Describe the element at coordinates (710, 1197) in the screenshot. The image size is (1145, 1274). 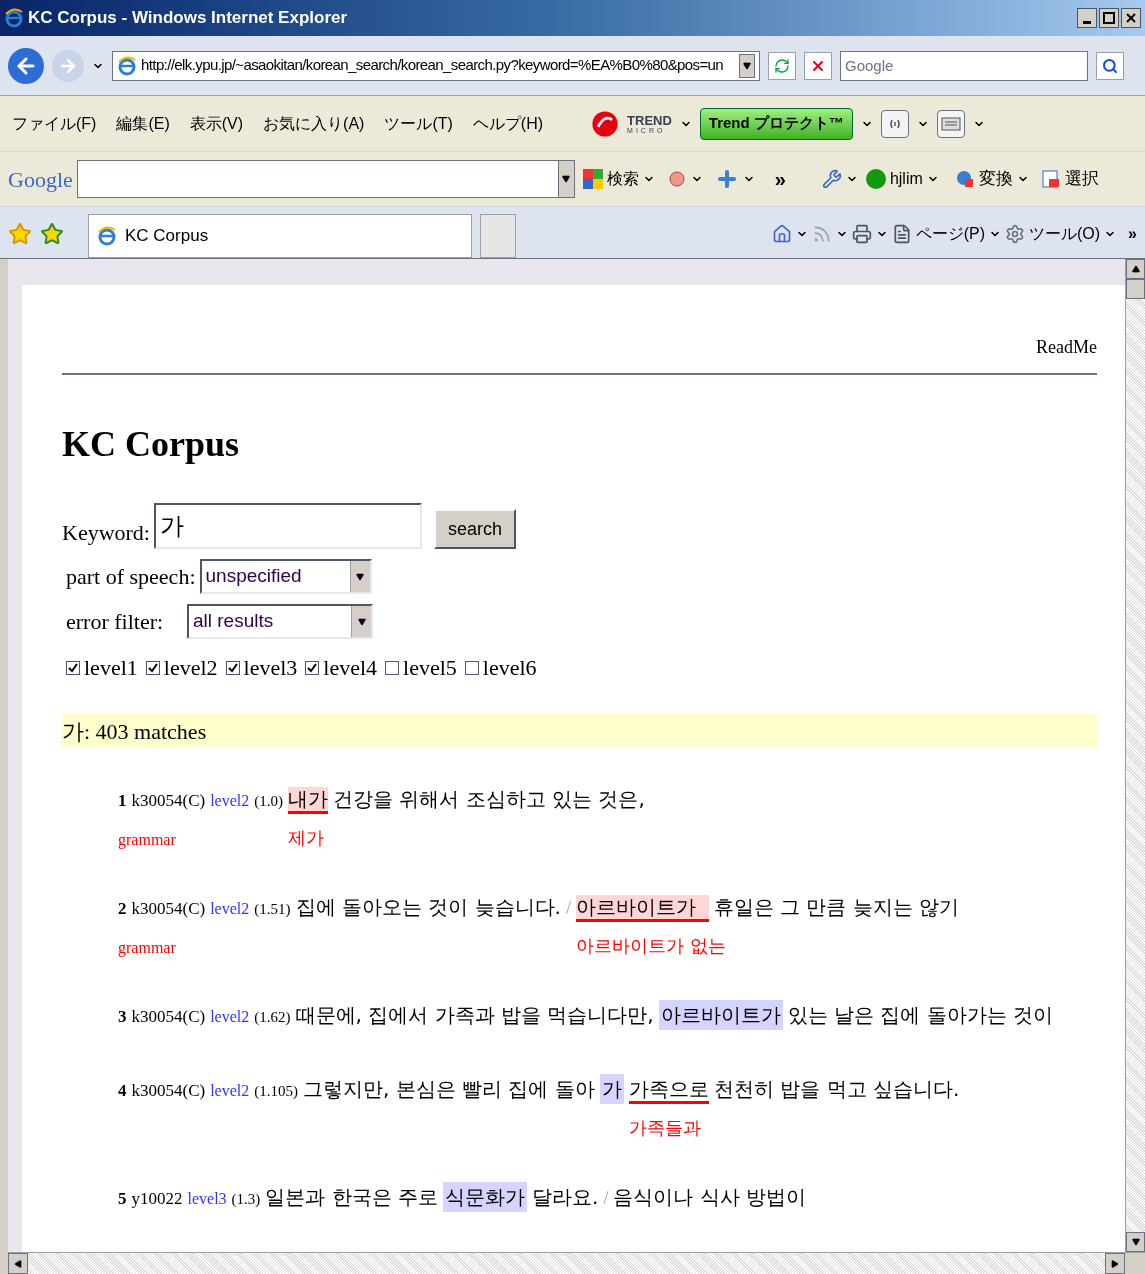
I see `sentence-text: 음식이나 식사 방법이` at that location.